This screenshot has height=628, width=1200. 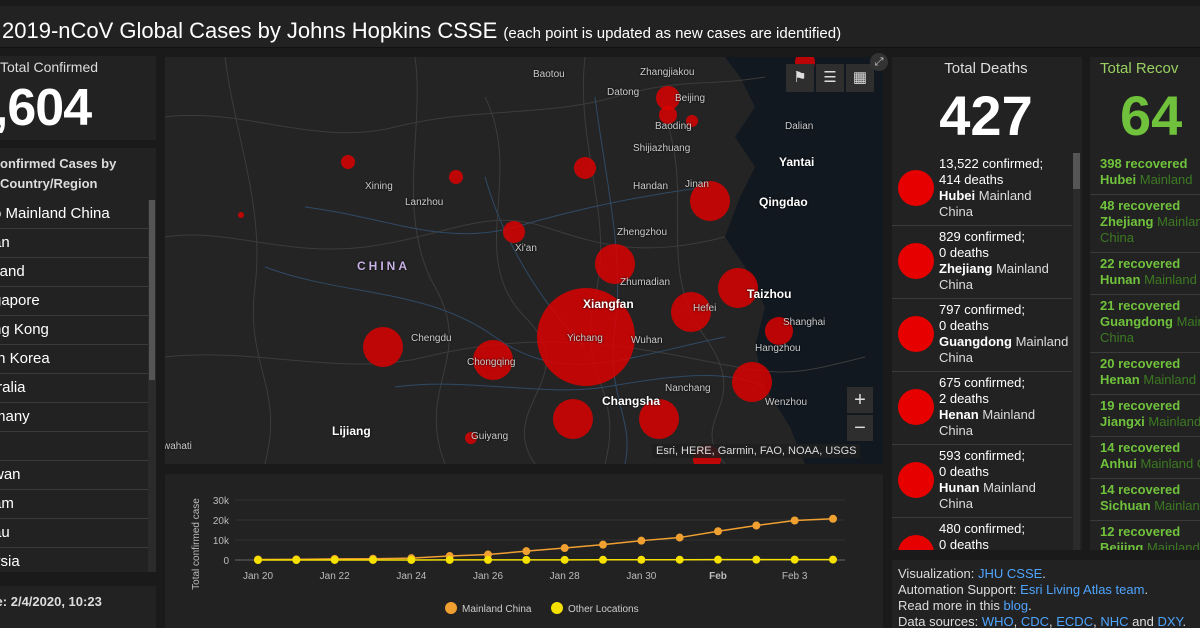 What do you see at coordinates (497, 609) in the screenshot?
I see `legend-label: Mainland China` at bounding box center [497, 609].